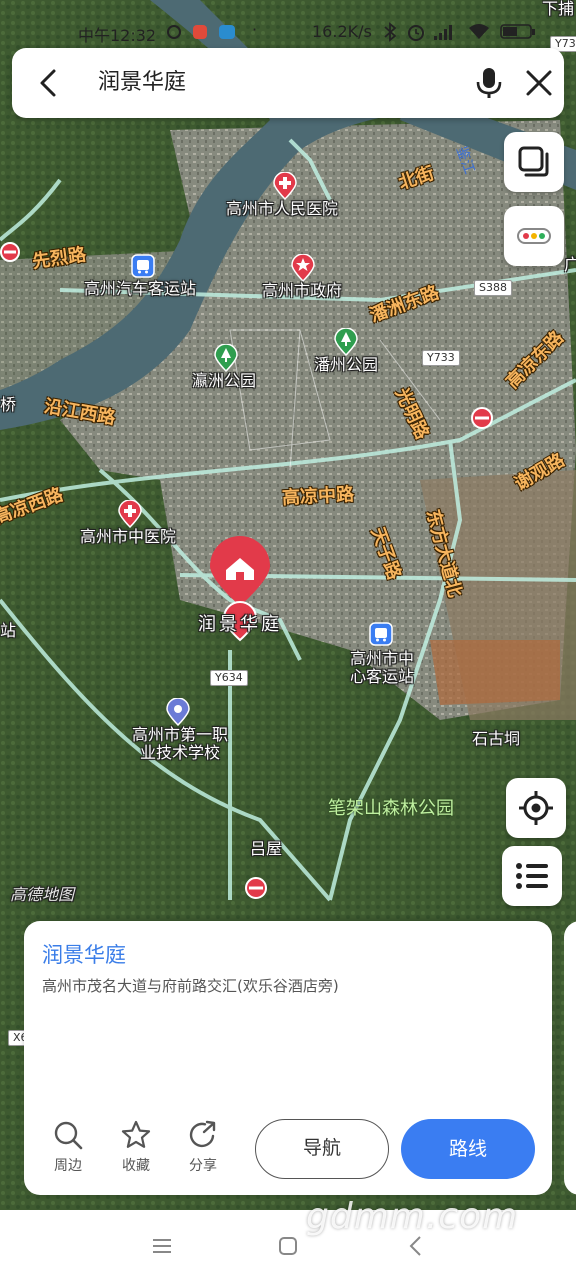  What do you see at coordinates (322, 1149) in the screenshot?
I see `navigate-button: 导航` at bounding box center [322, 1149].